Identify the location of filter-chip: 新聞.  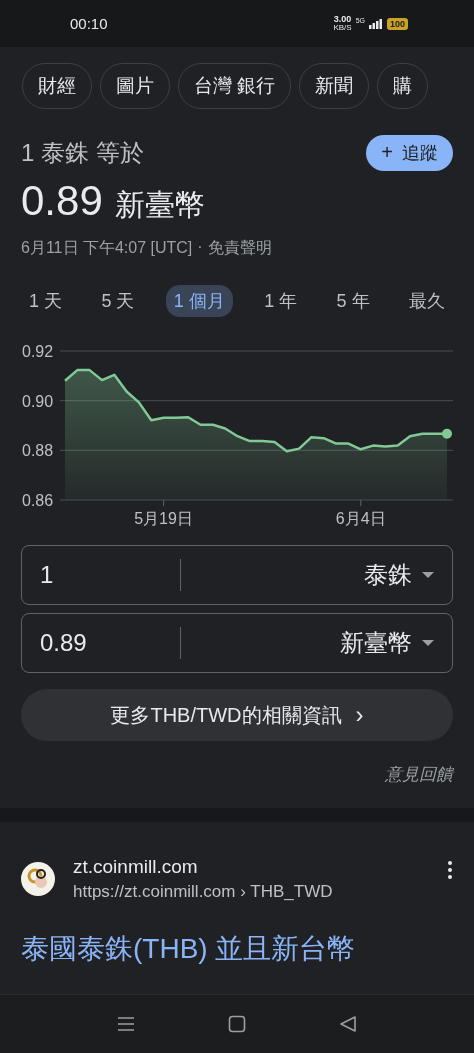
(334, 86).